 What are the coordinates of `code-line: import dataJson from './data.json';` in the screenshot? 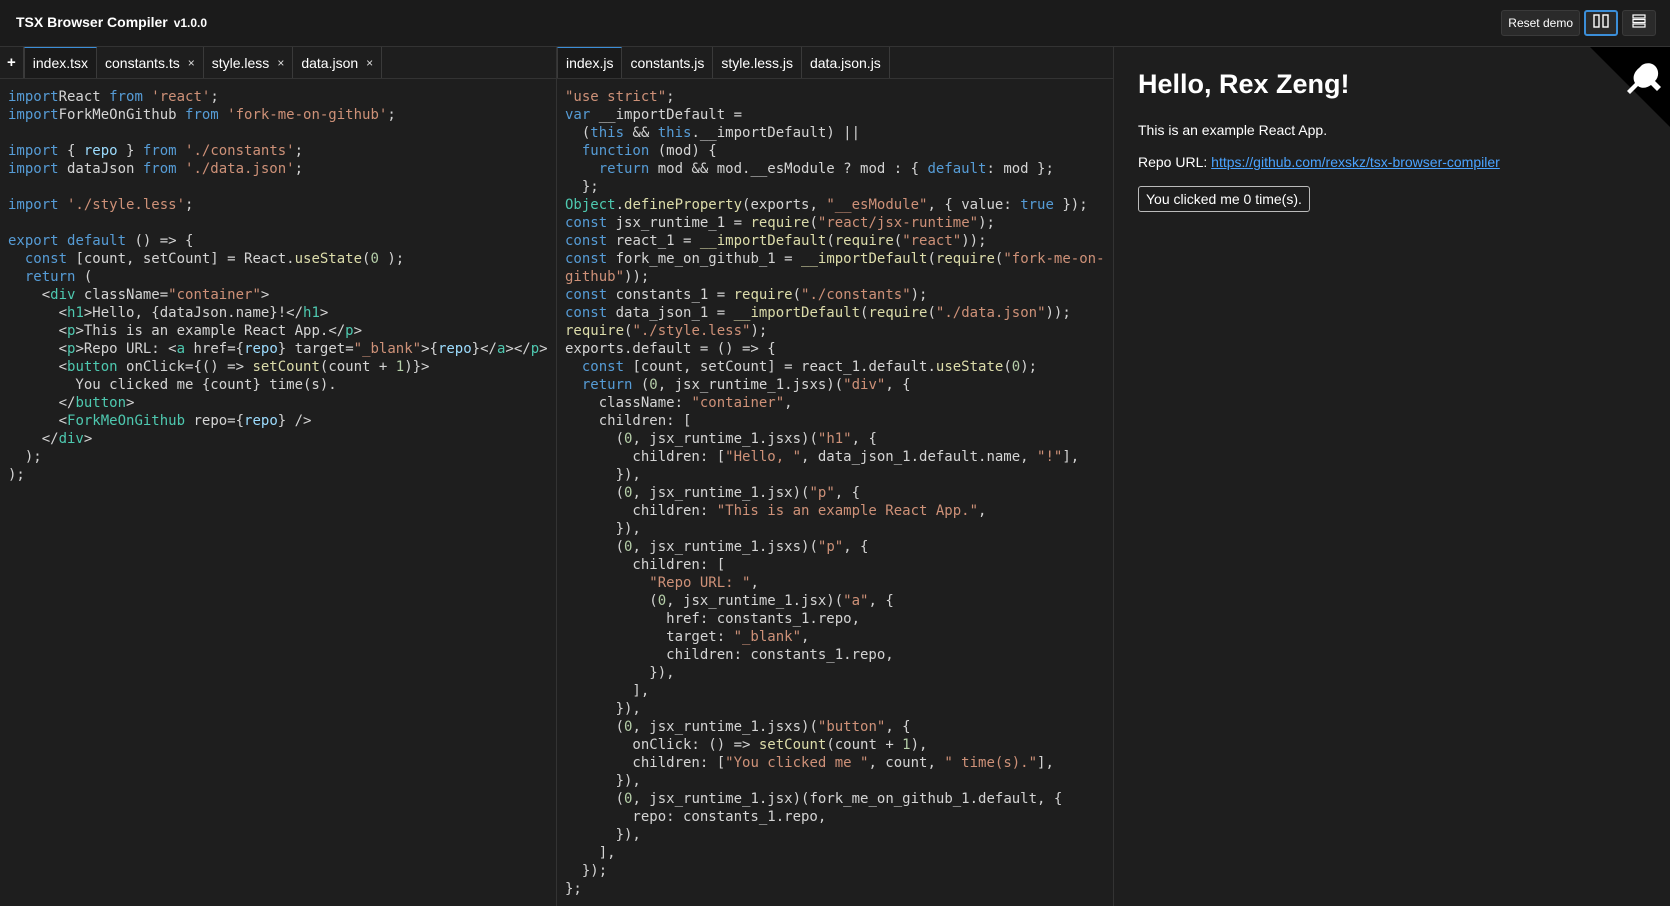 It's located at (156, 169).